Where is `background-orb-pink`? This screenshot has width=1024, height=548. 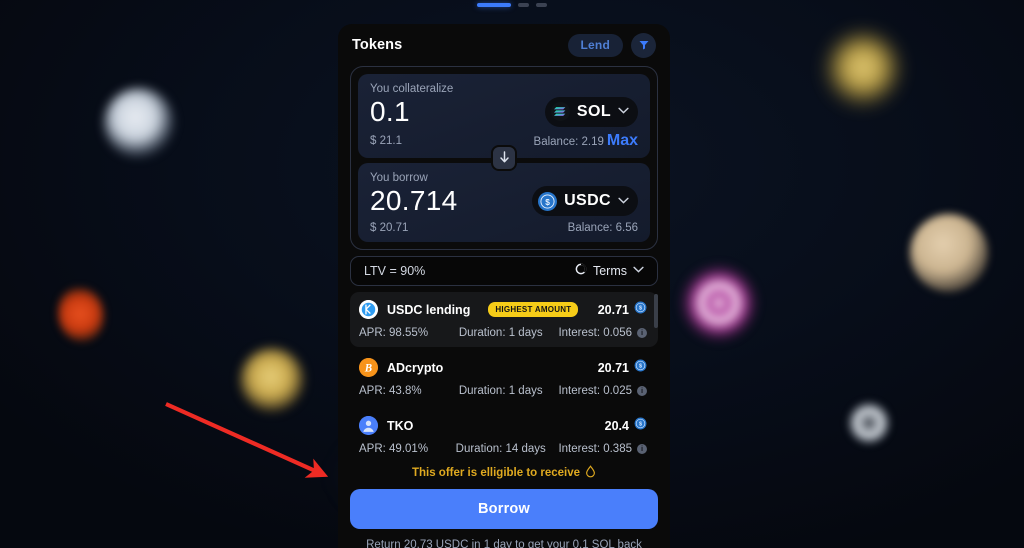 background-orb-pink is located at coordinates (719, 303).